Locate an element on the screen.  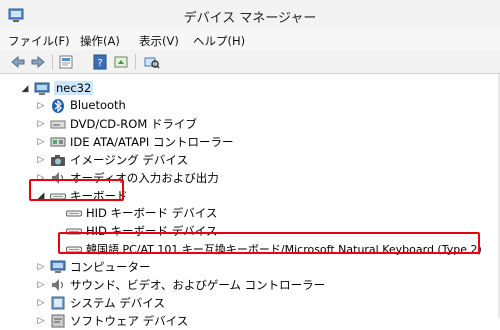
tree-item-imaging: ▷ イメージング デバイス is located at coordinates (136, 160).